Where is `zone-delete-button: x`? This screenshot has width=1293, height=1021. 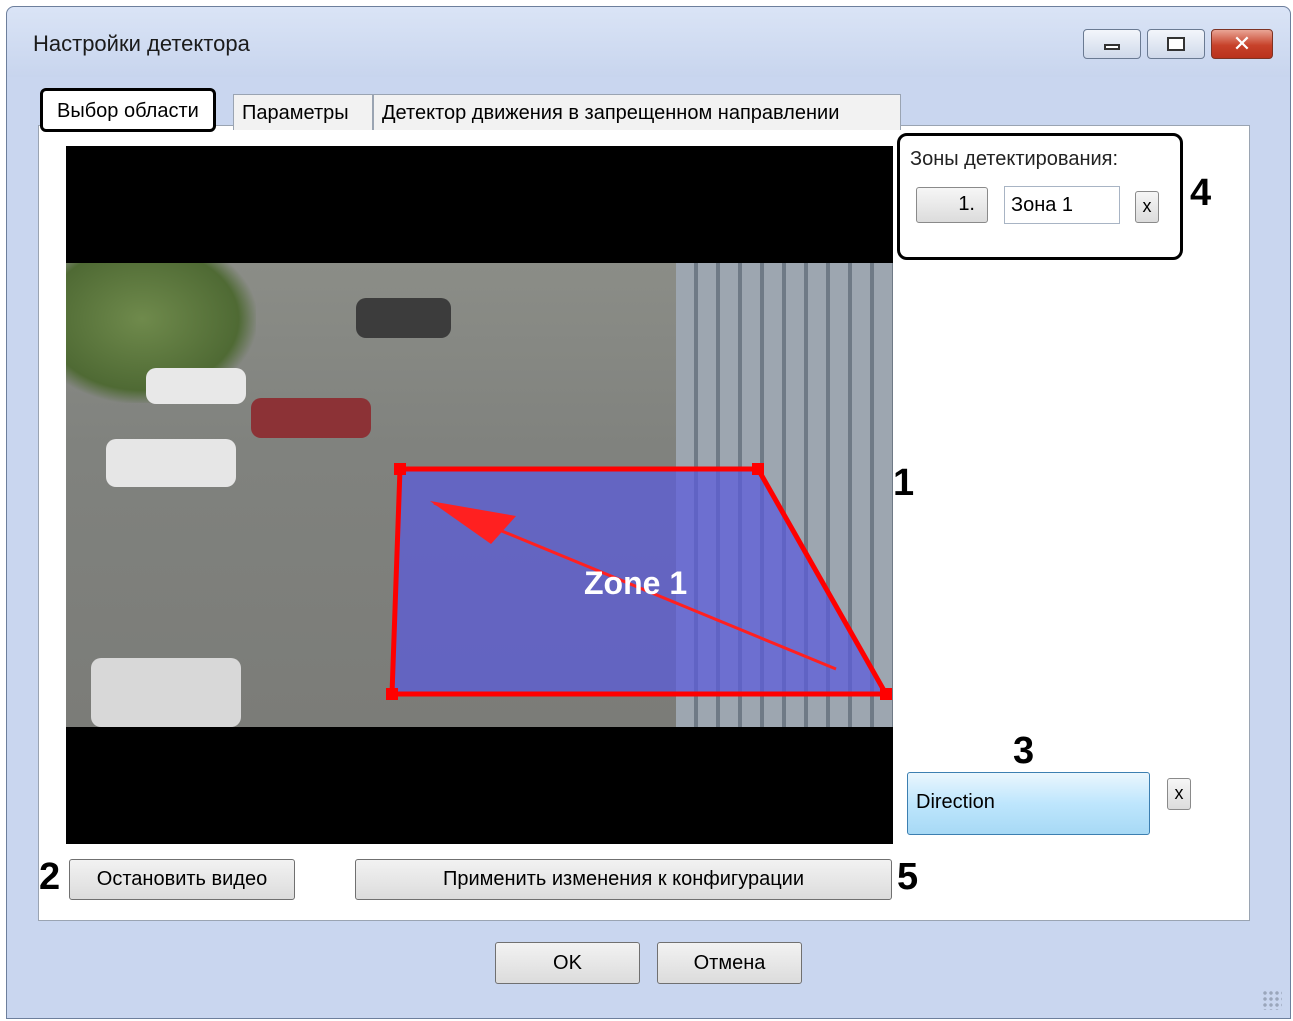 zone-delete-button: x is located at coordinates (1147, 207).